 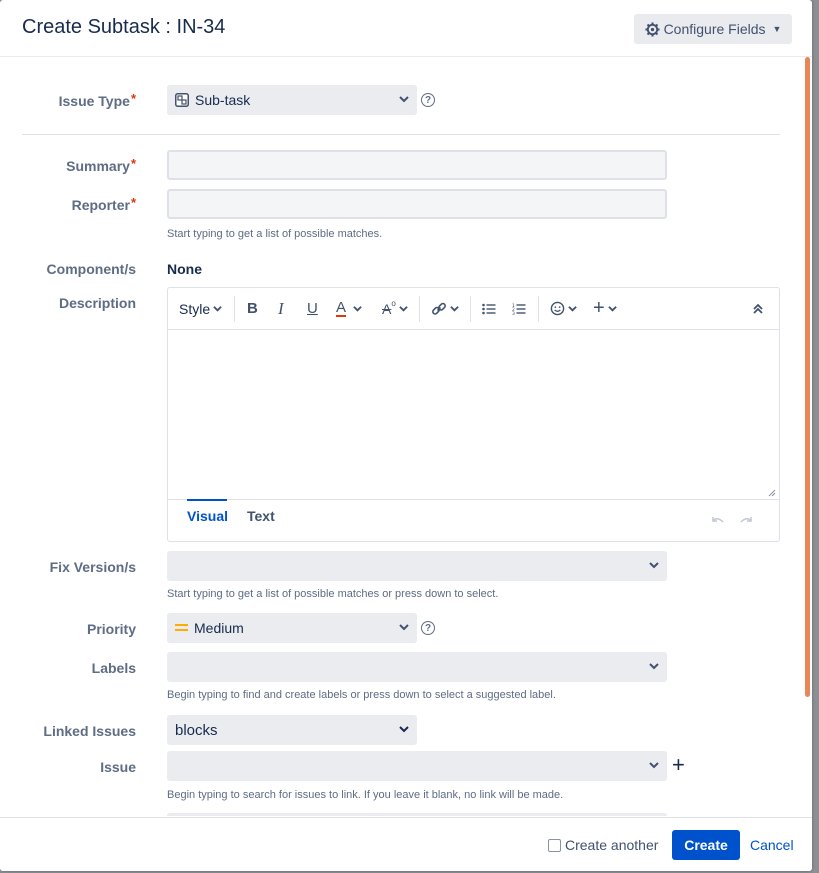 I want to click on configure-fields-label: Configure Fields, so click(x=714, y=29).